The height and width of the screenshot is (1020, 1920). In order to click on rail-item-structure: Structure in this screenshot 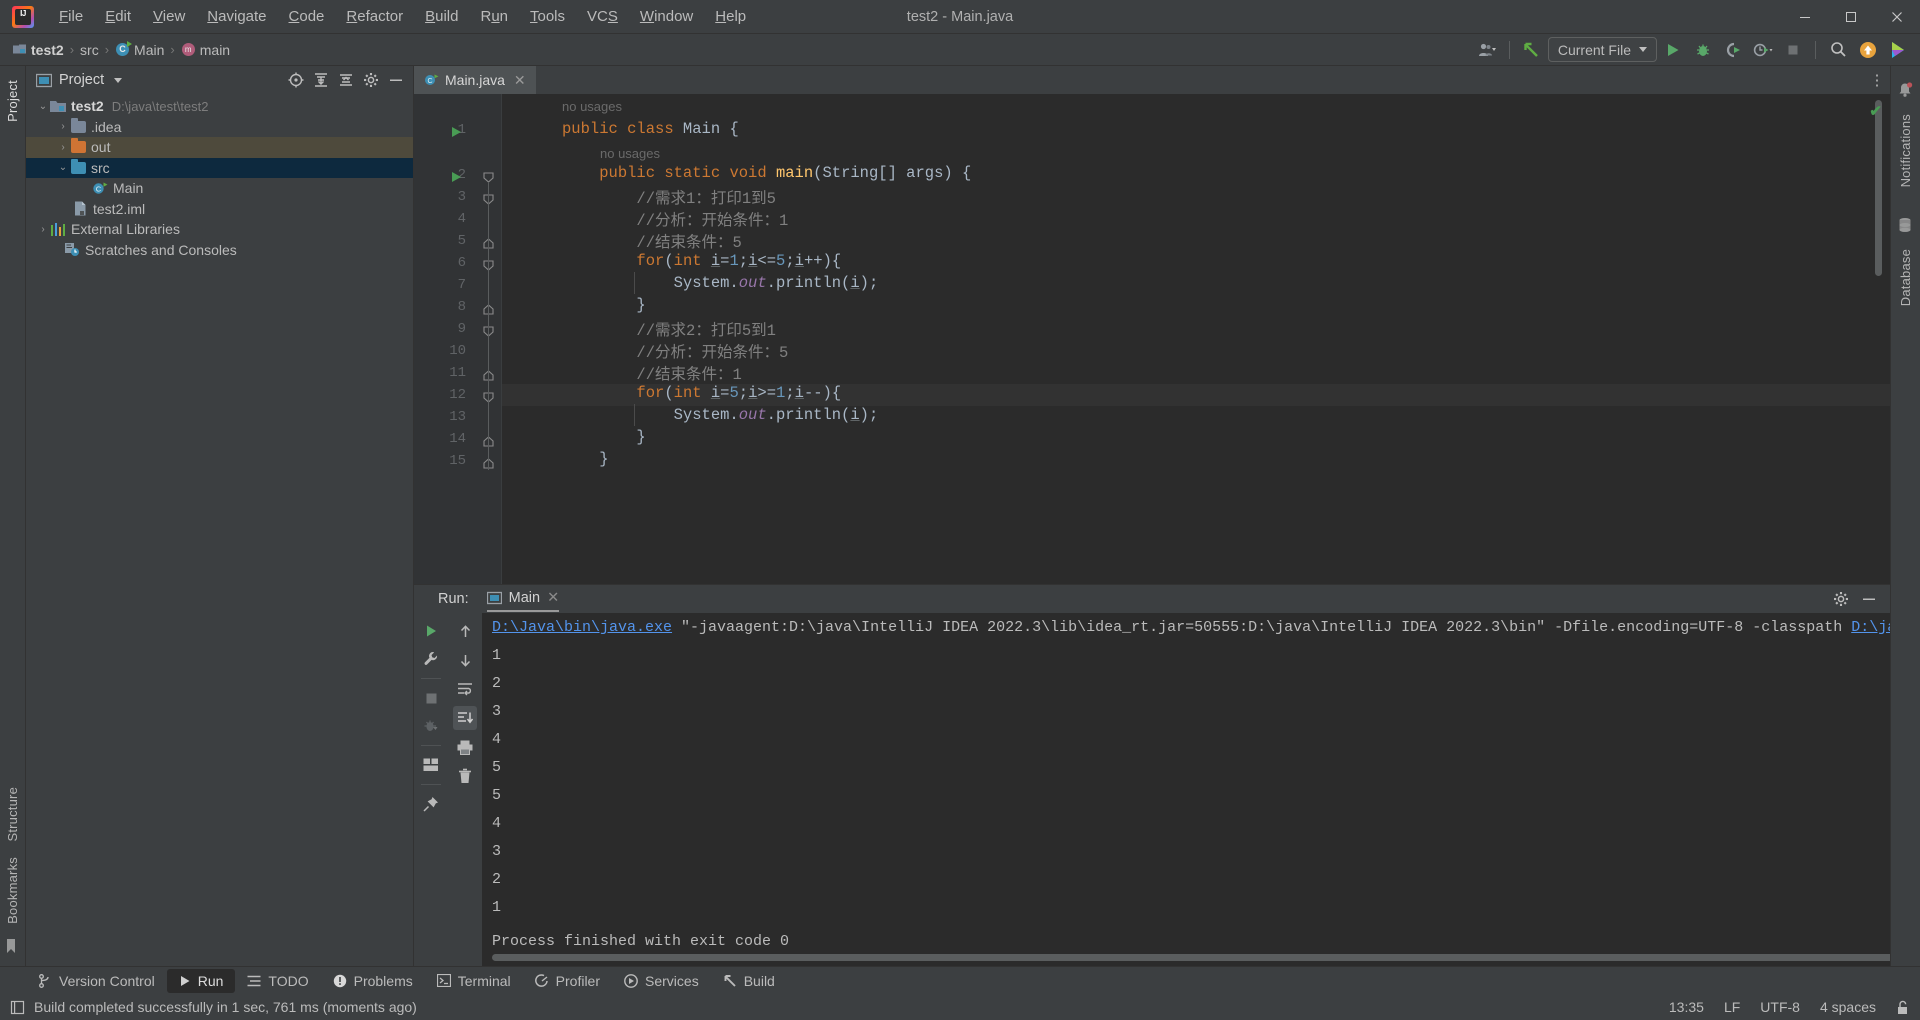, I will do `click(12, 814)`.